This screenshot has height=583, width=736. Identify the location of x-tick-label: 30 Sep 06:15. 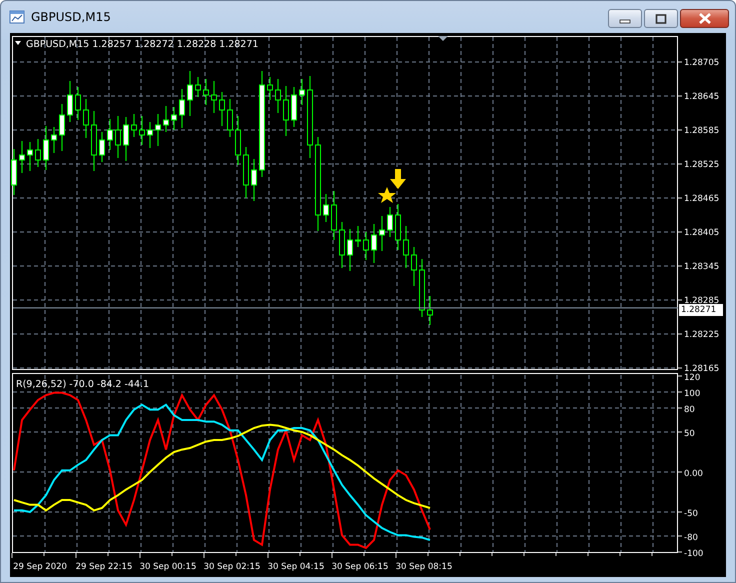
(360, 567).